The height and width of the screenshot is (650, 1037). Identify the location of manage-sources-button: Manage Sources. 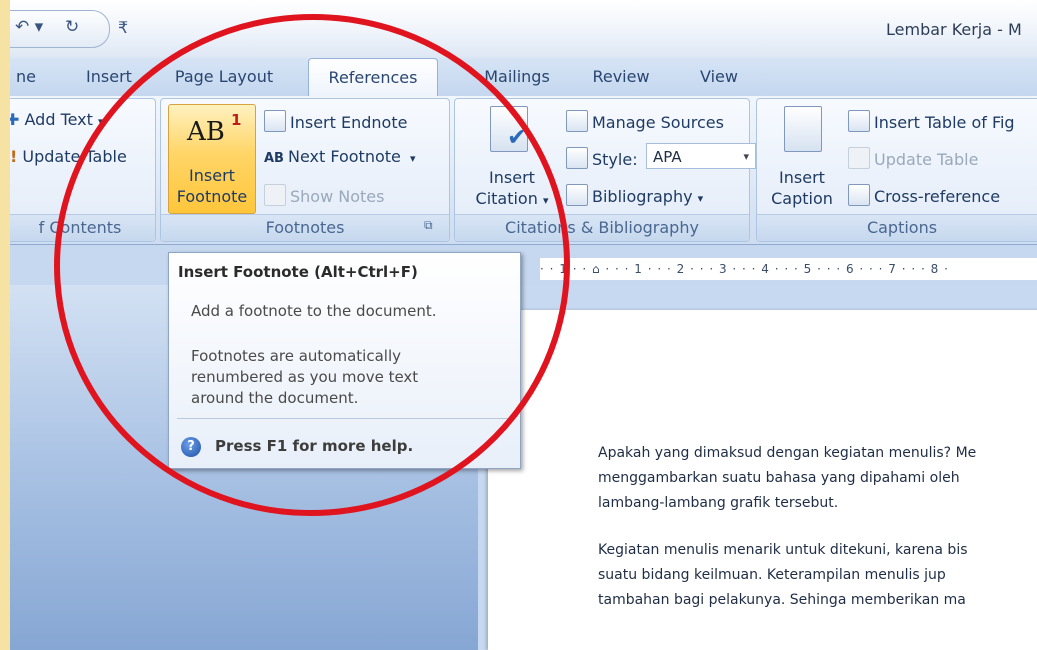
(645, 121).